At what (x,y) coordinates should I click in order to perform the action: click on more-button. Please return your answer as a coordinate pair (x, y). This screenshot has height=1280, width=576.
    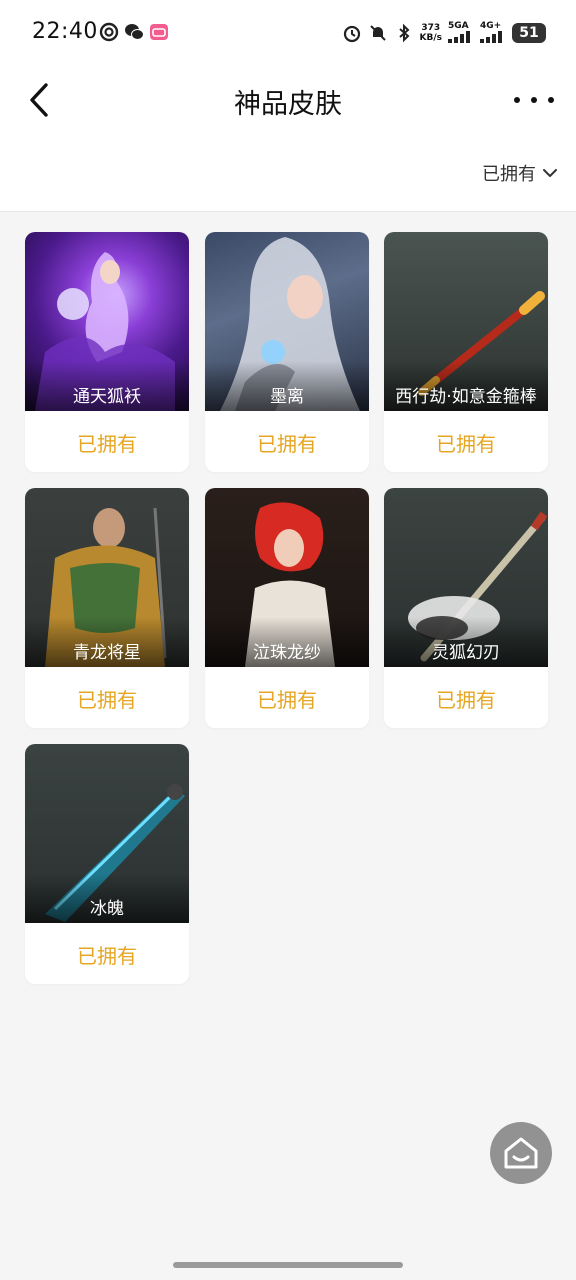
    Looking at the image, I should click on (534, 100).